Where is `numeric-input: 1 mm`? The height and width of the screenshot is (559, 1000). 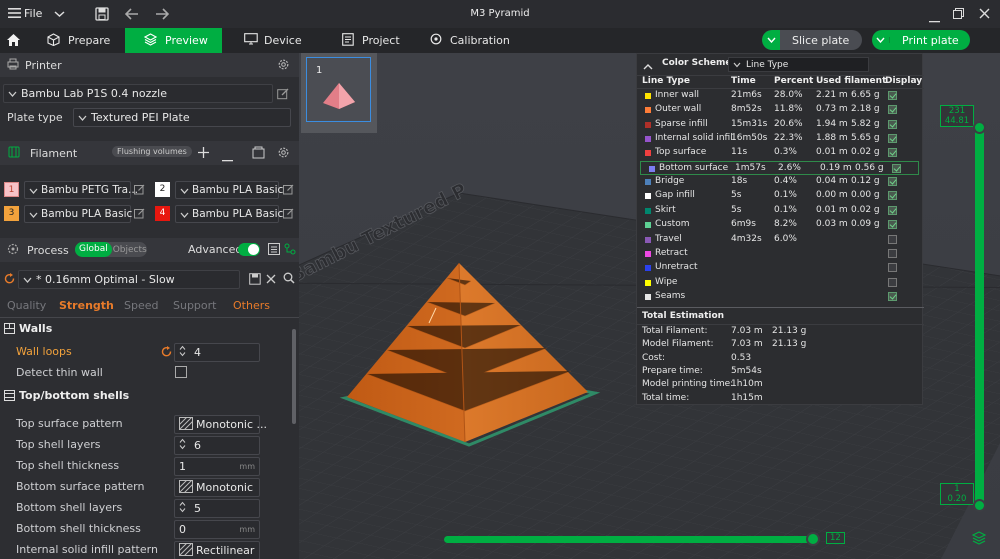 numeric-input: 1 mm is located at coordinates (217, 466).